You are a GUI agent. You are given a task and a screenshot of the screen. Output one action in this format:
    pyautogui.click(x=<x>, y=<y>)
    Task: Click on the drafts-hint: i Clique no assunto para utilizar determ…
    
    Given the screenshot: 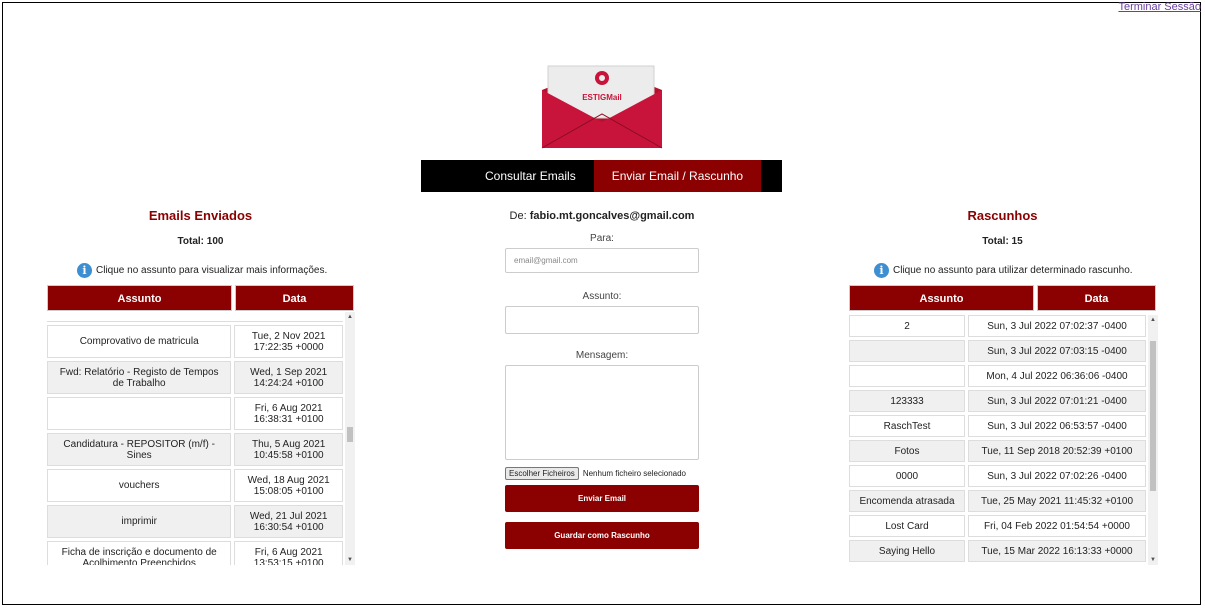 What is the action you would take?
    pyautogui.click(x=1003, y=270)
    